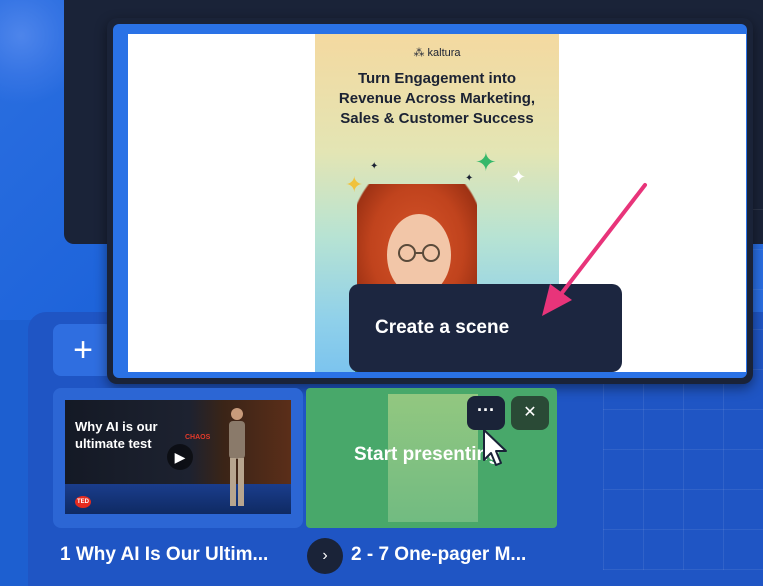 Image resolution: width=763 pixels, height=586 pixels. Describe the element at coordinates (83, 350) in the screenshot. I see `add-scene-button: +` at that location.